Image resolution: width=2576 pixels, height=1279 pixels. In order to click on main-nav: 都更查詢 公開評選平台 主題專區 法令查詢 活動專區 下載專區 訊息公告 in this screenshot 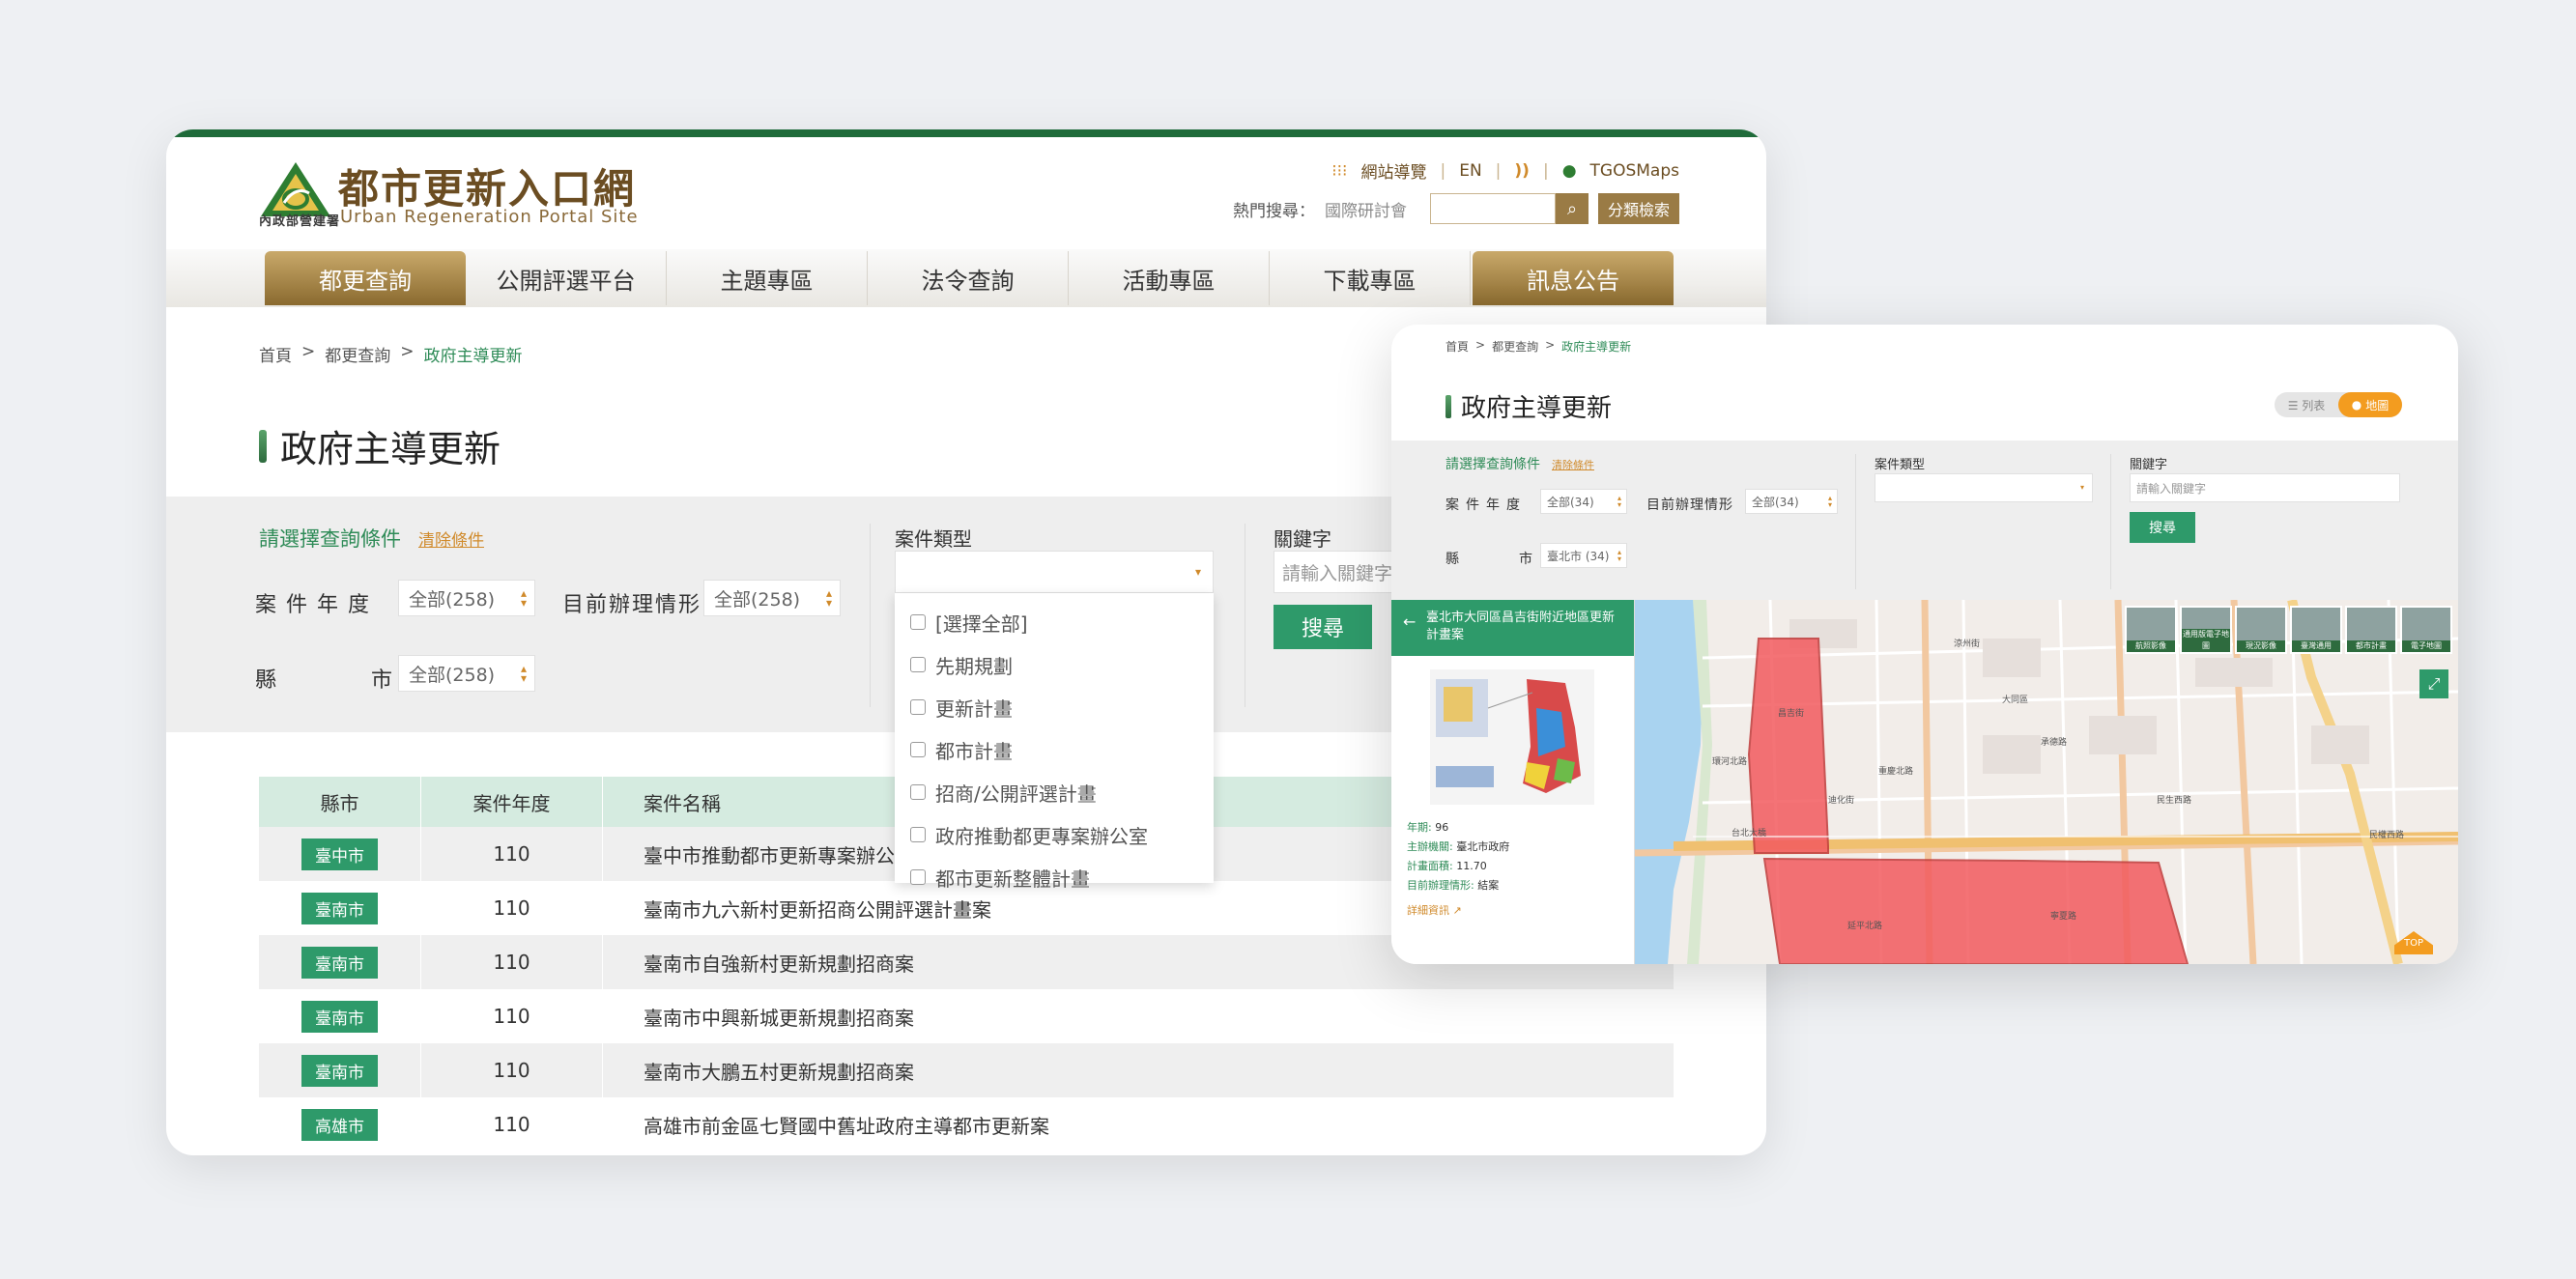, I will do `click(966, 278)`.